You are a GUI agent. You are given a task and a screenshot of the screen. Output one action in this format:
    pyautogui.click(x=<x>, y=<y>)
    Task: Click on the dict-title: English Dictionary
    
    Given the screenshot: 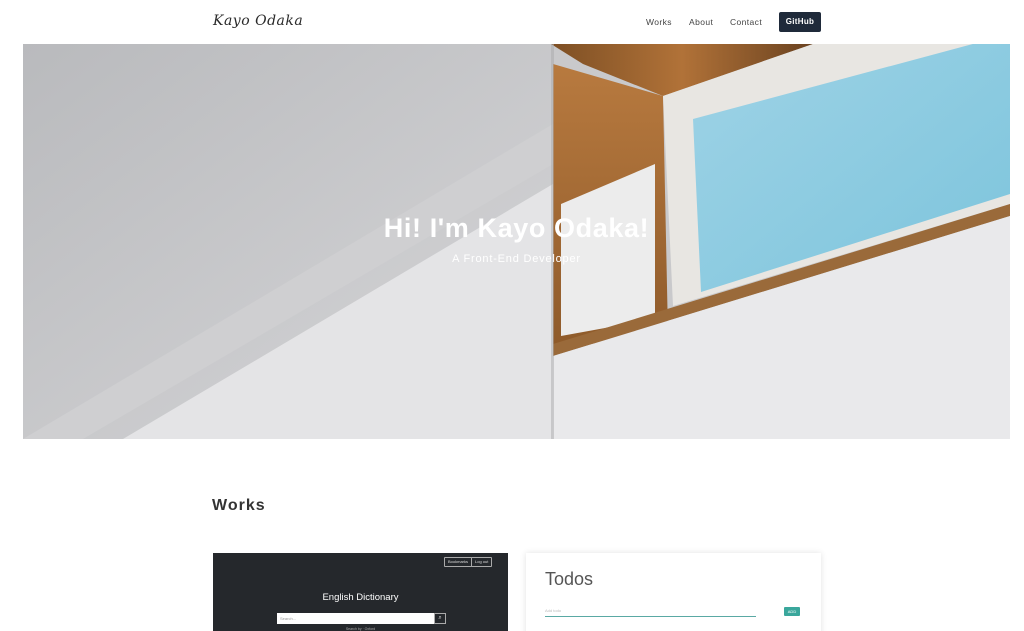 What is the action you would take?
    pyautogui.click(x=360, y=597)
    